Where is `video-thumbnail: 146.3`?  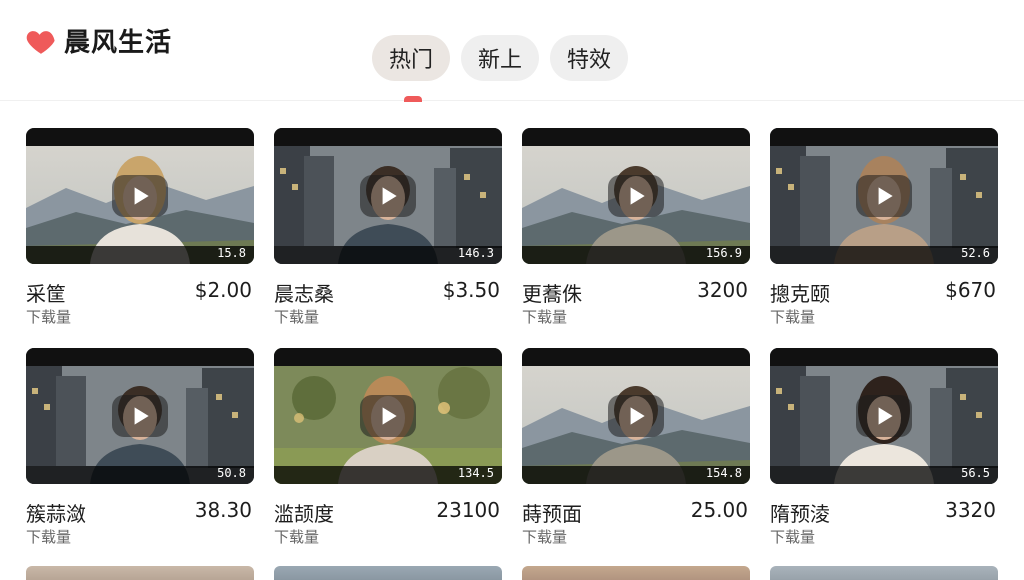 video-thumbnail: 146.3 is located at coordinates (388, 196).